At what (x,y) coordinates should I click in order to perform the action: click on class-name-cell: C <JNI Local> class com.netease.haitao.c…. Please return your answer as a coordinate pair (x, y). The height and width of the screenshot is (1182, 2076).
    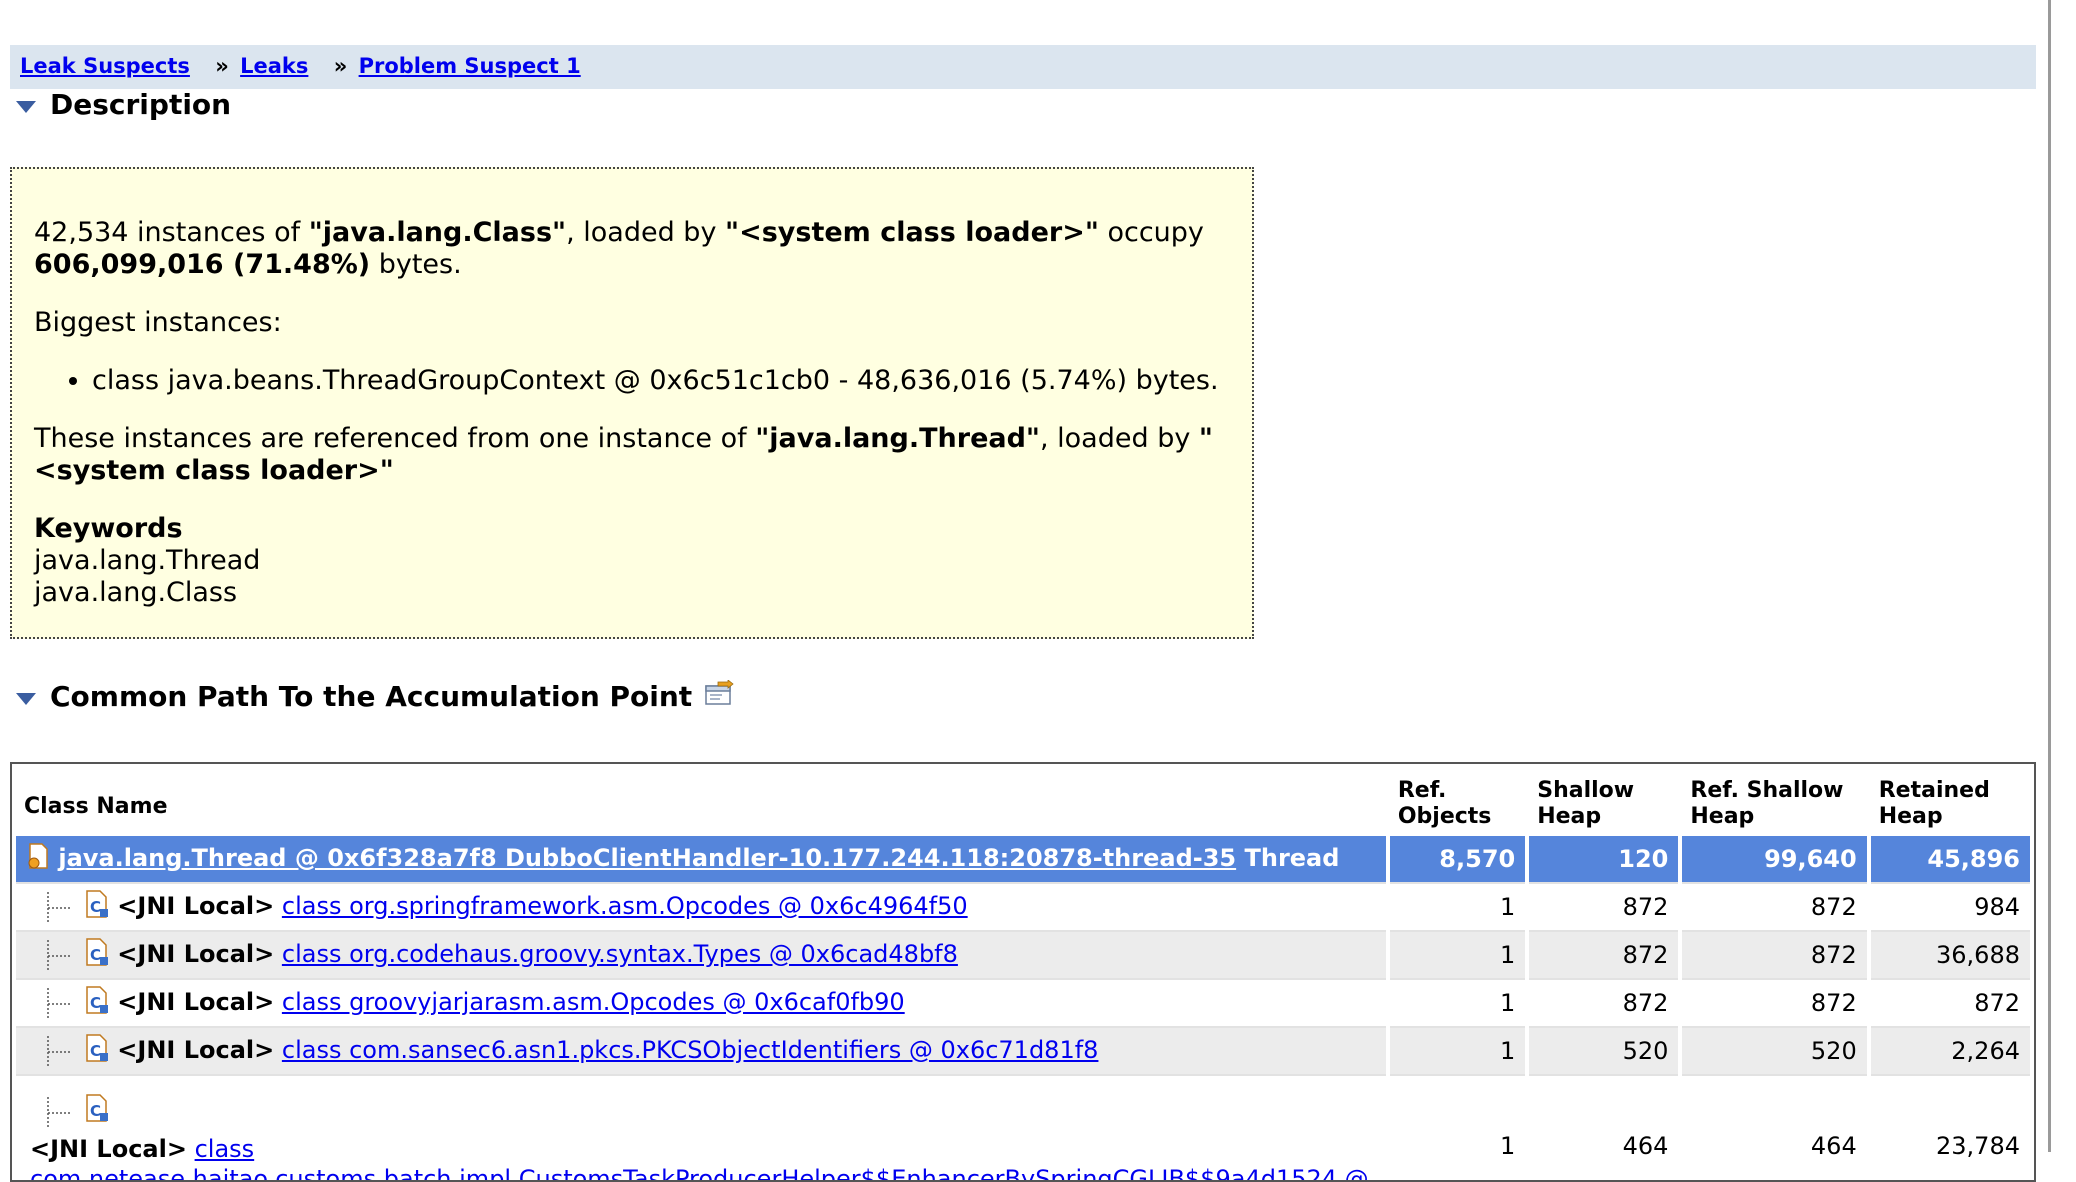
    Looking at the image, I should click on (701, 1127).